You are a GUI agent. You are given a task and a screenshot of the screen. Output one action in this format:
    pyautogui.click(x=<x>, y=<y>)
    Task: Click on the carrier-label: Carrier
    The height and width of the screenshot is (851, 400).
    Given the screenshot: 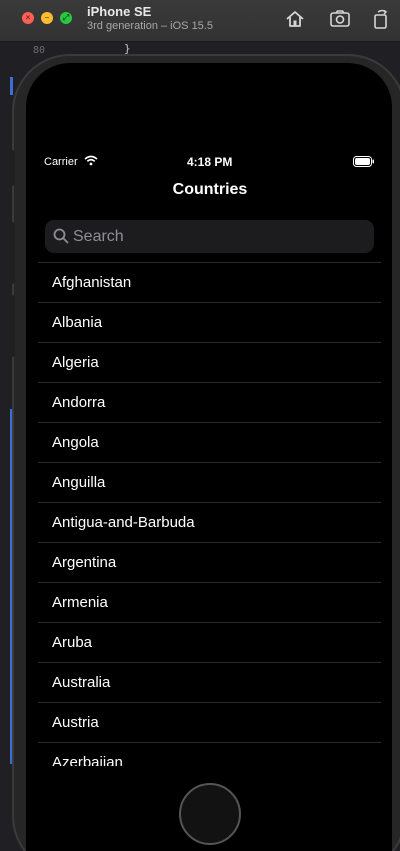 What is the action you would take?
    pyautogui.click(x=61, y=162)
    